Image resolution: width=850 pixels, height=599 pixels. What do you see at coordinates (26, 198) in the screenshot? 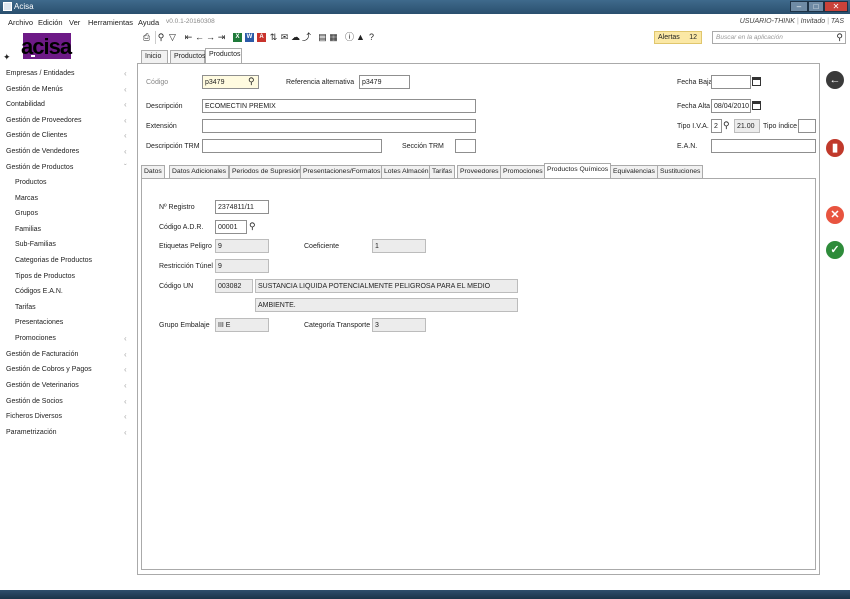
I see `sidebar-subitem-marcas: Marcas` at bounding box center [26, 198].